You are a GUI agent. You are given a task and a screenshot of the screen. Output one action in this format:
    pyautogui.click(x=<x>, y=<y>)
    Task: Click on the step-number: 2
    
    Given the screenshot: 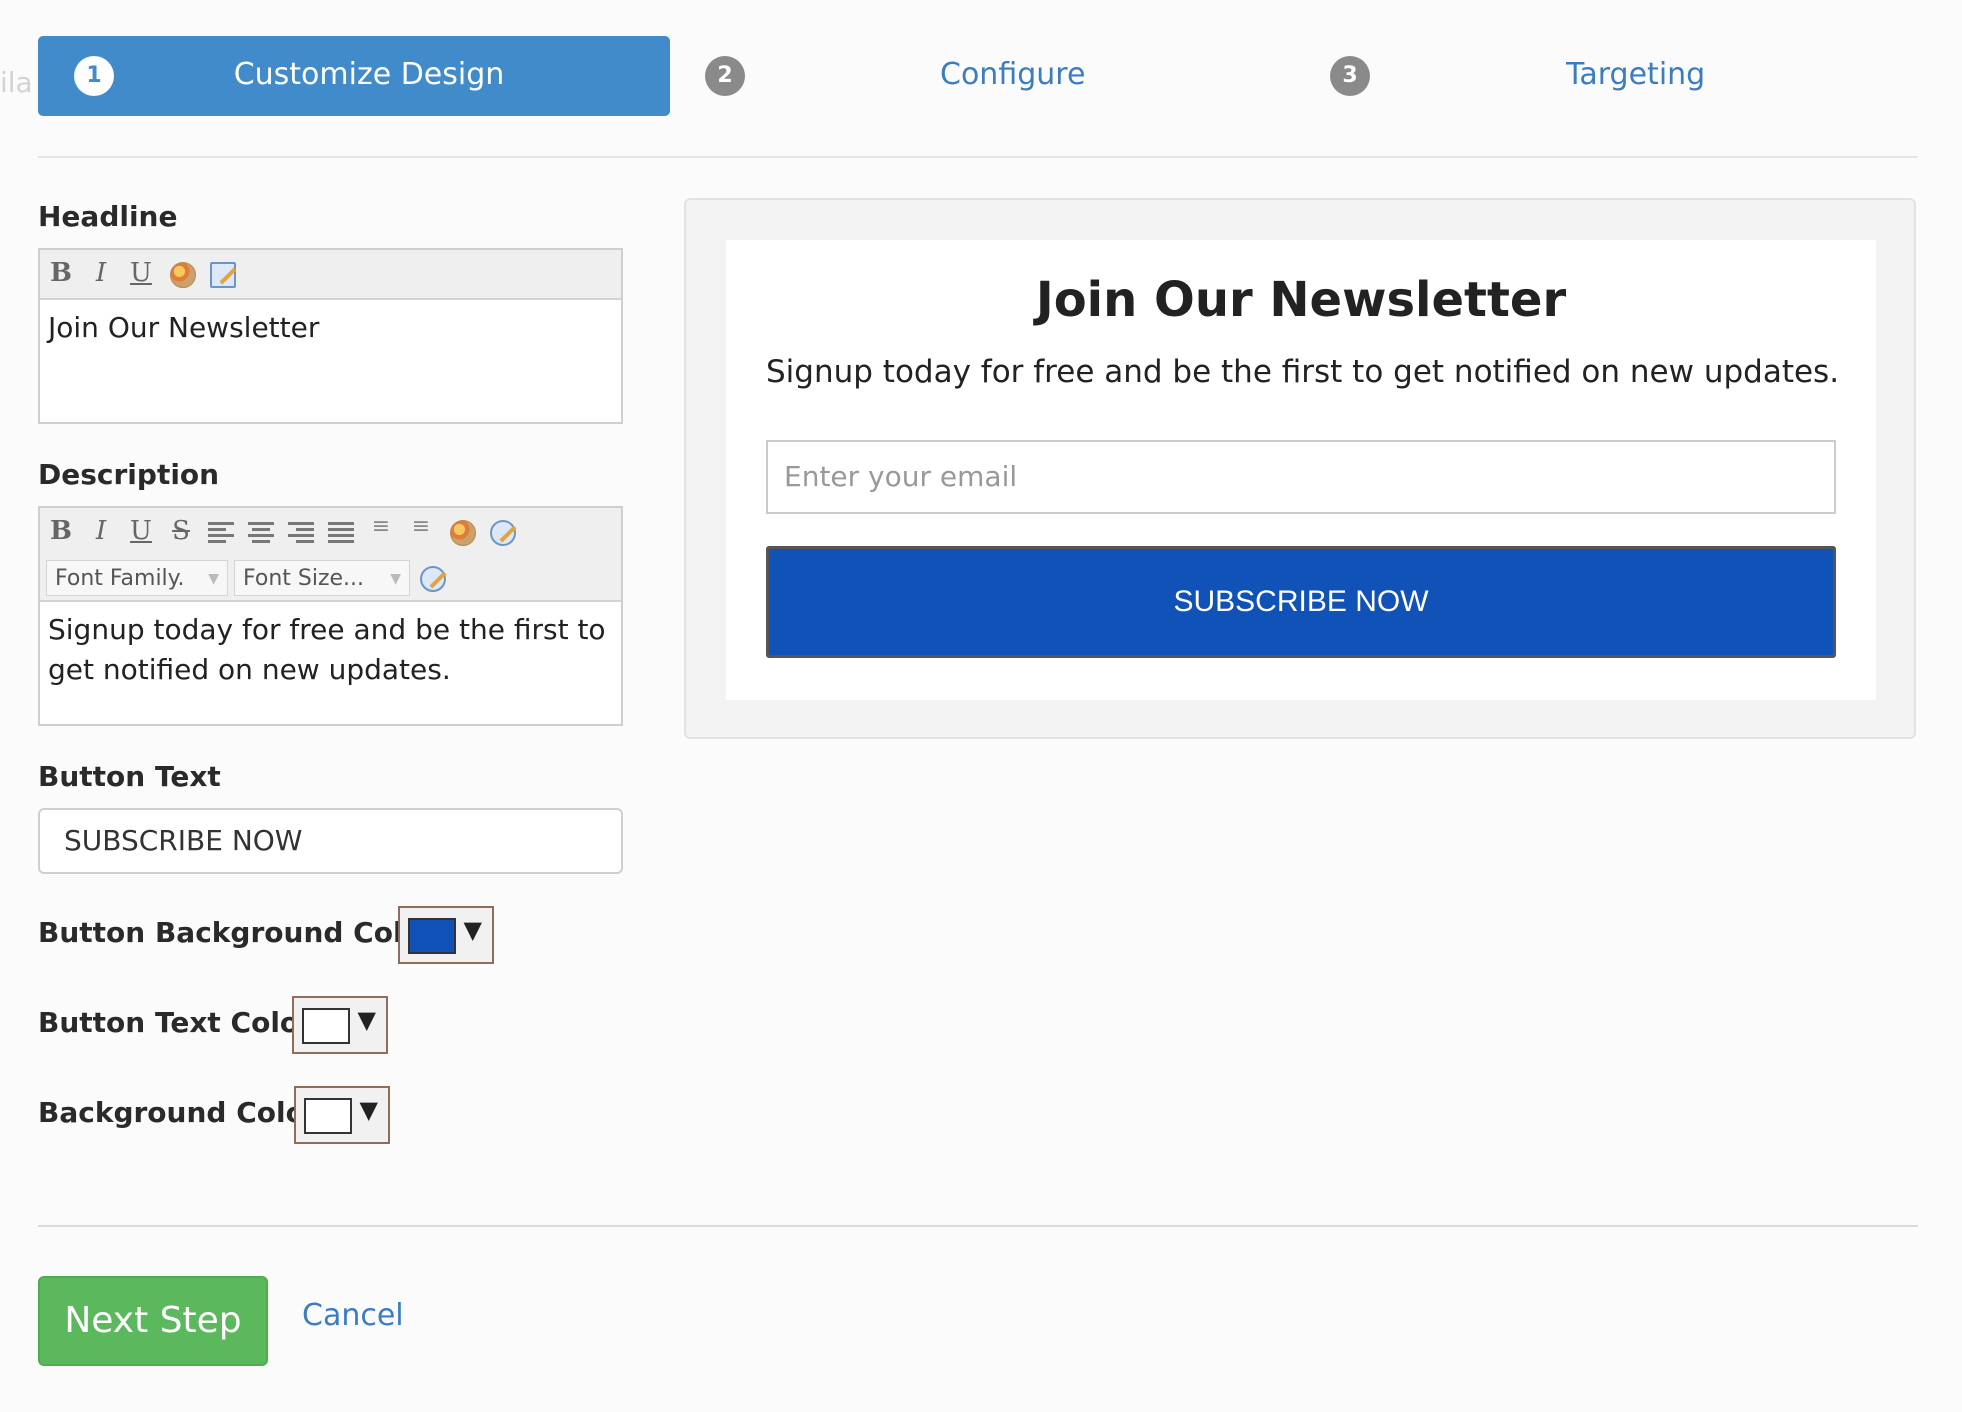 What is the action you would take?
    pyautogui.click(x=725, y=76)
    